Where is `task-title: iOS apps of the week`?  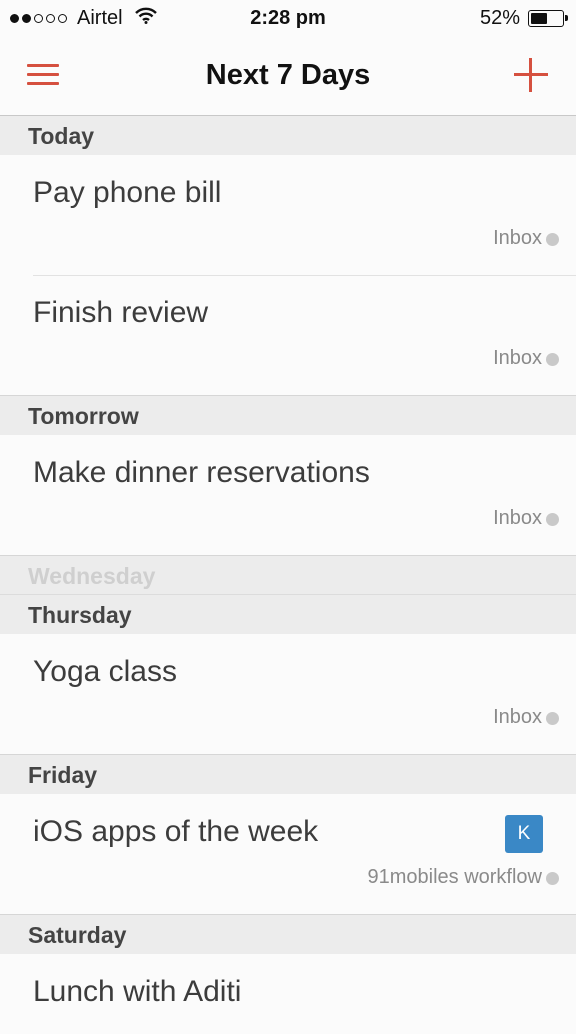 task-title: iOS apps of the week is located at coordinates (176, 831).